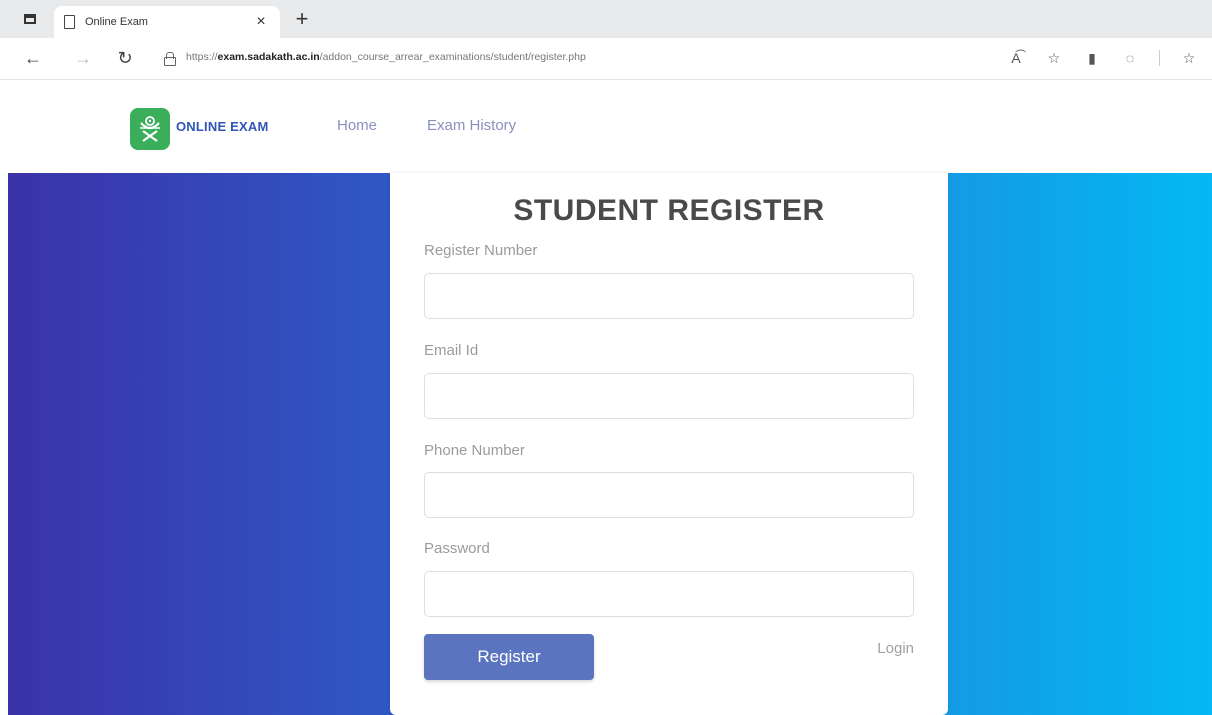  Describe the element at coordinates (669, 210) in the screenshot. I see `page-title: STUDENT REGISTER` at that location.